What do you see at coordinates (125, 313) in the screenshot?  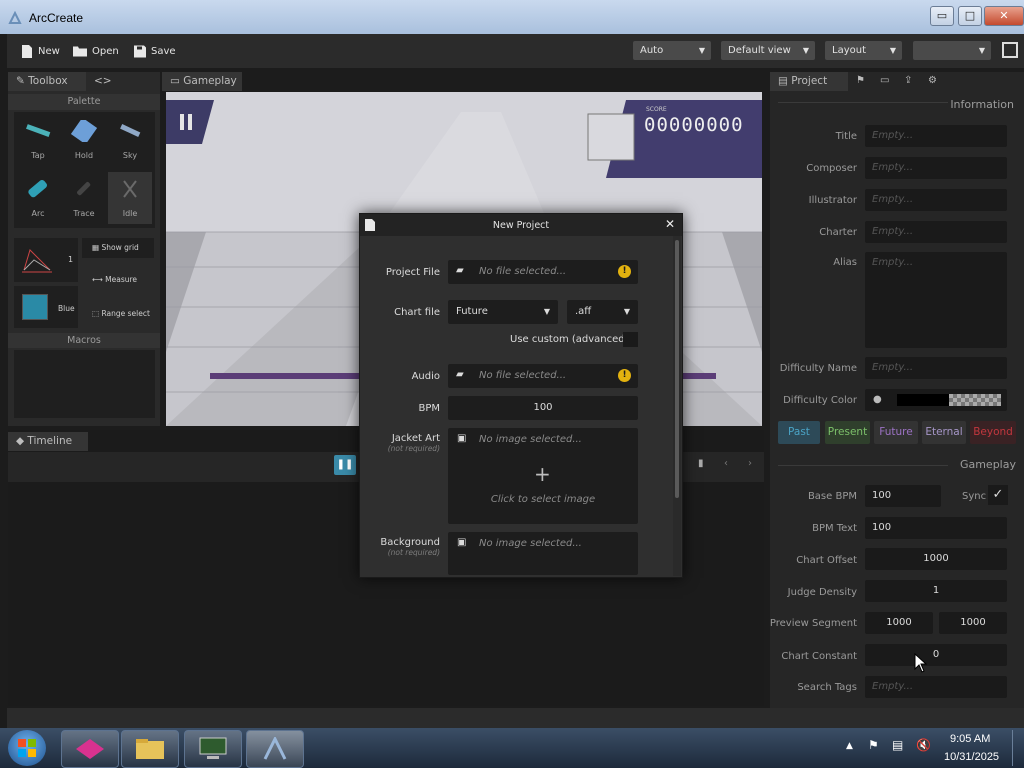 I see `range-select-label: Range select` at bounding box center [125, 313].